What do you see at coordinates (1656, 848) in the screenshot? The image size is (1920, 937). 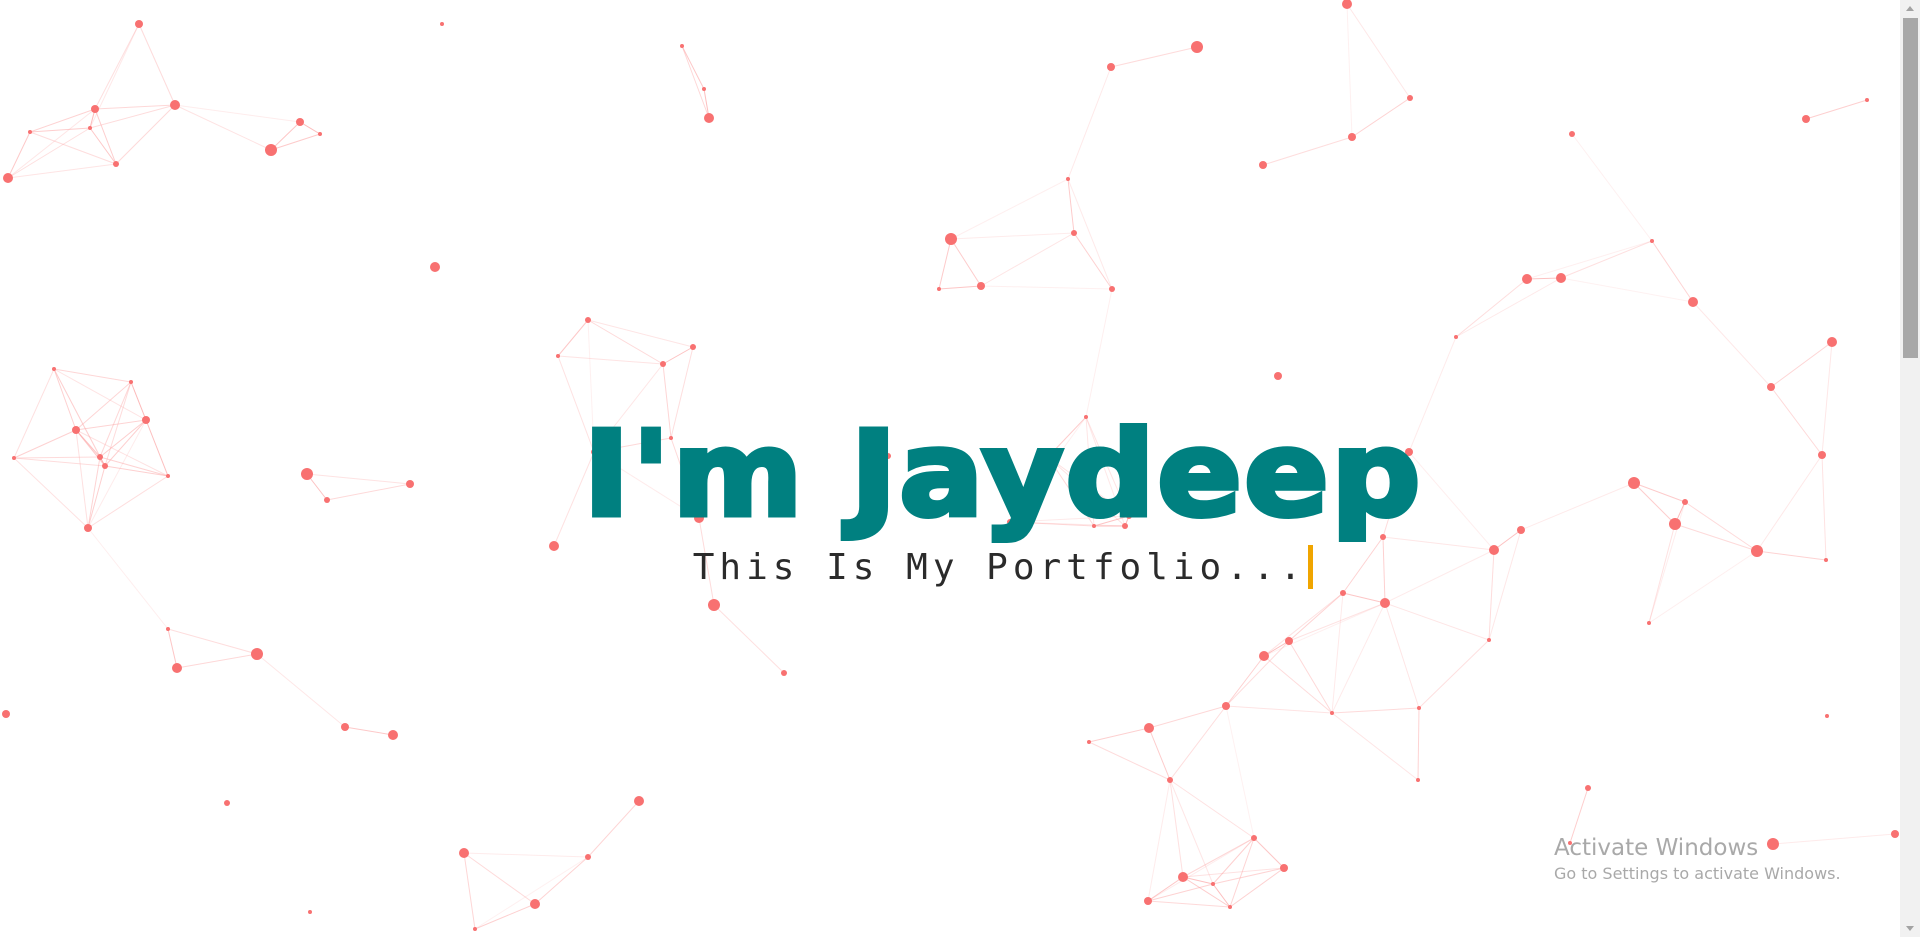 I see `activate-windows-title: Activate Windows` at bounding box center [1656, 848].